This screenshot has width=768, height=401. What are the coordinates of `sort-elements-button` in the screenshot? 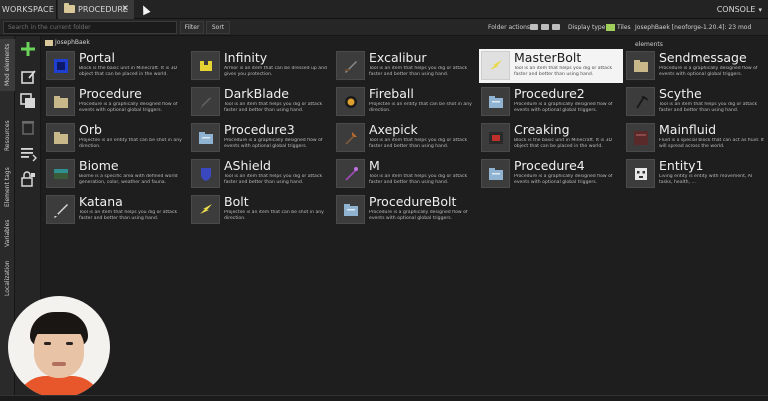 It's located at (28, 153).